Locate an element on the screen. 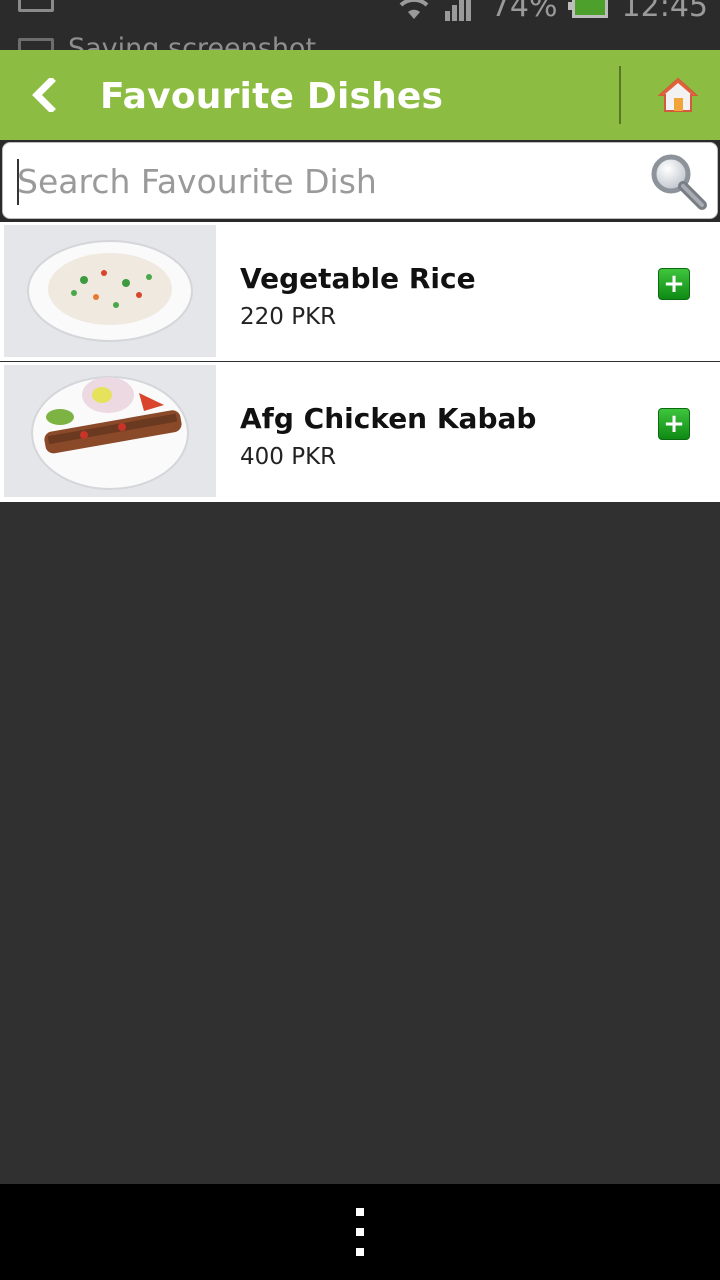 The image size is (720, 1280). status-bar: Saving screenshot 74% 12:45 is located at coordinates (360, 25).